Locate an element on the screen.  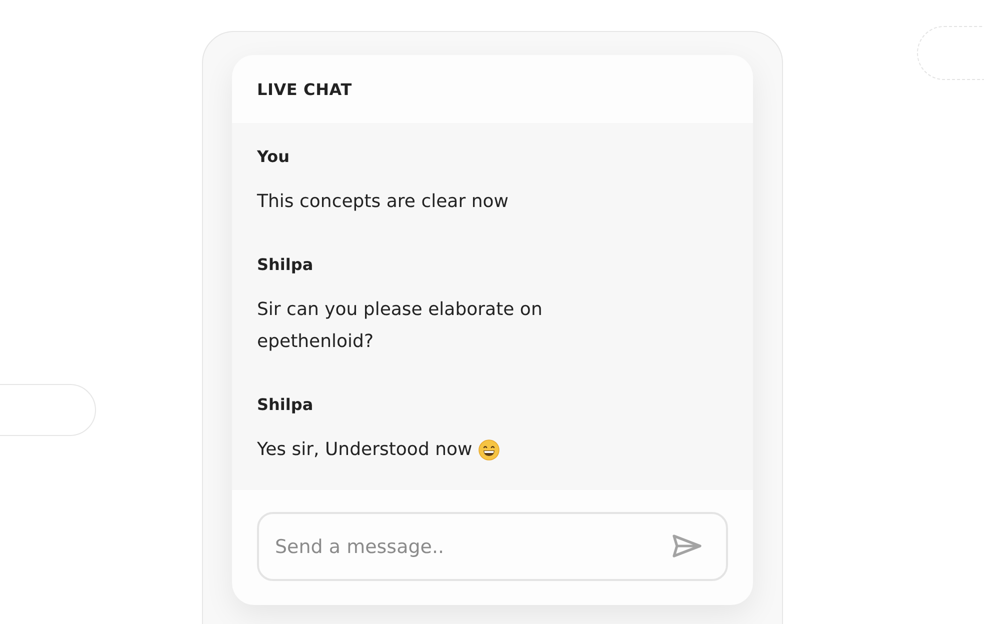
message-text: This concepts are clear now is located at coordinates (382, 202).